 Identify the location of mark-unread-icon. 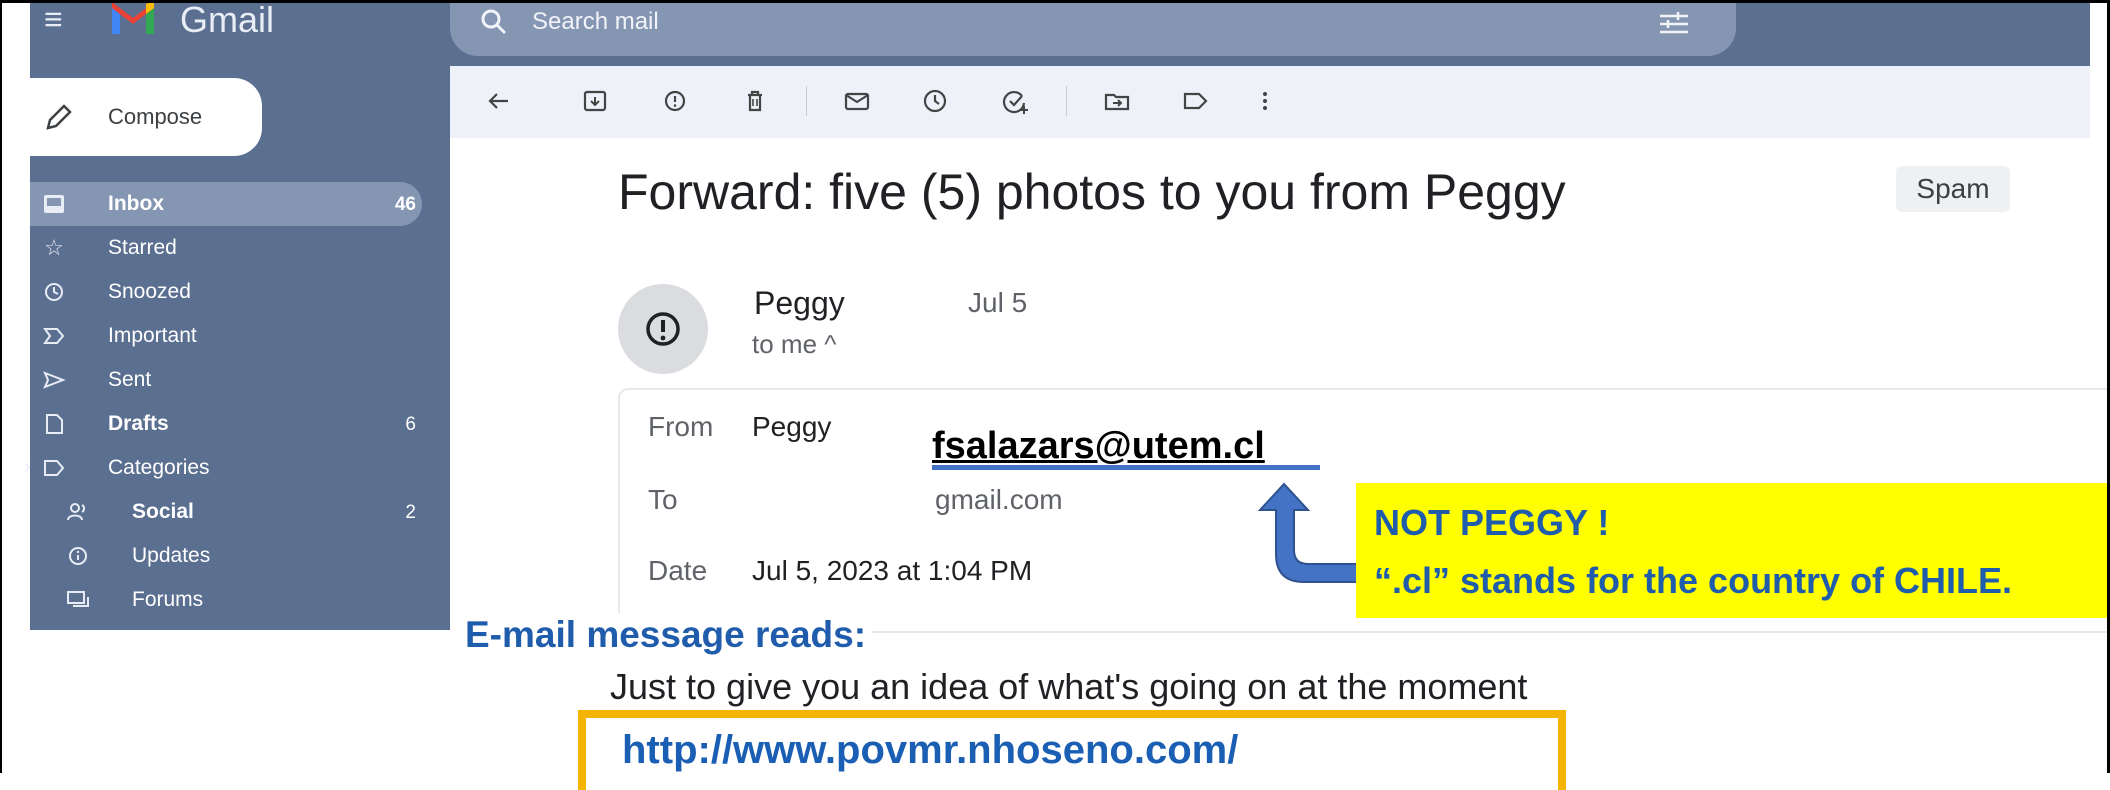
(857, 101).